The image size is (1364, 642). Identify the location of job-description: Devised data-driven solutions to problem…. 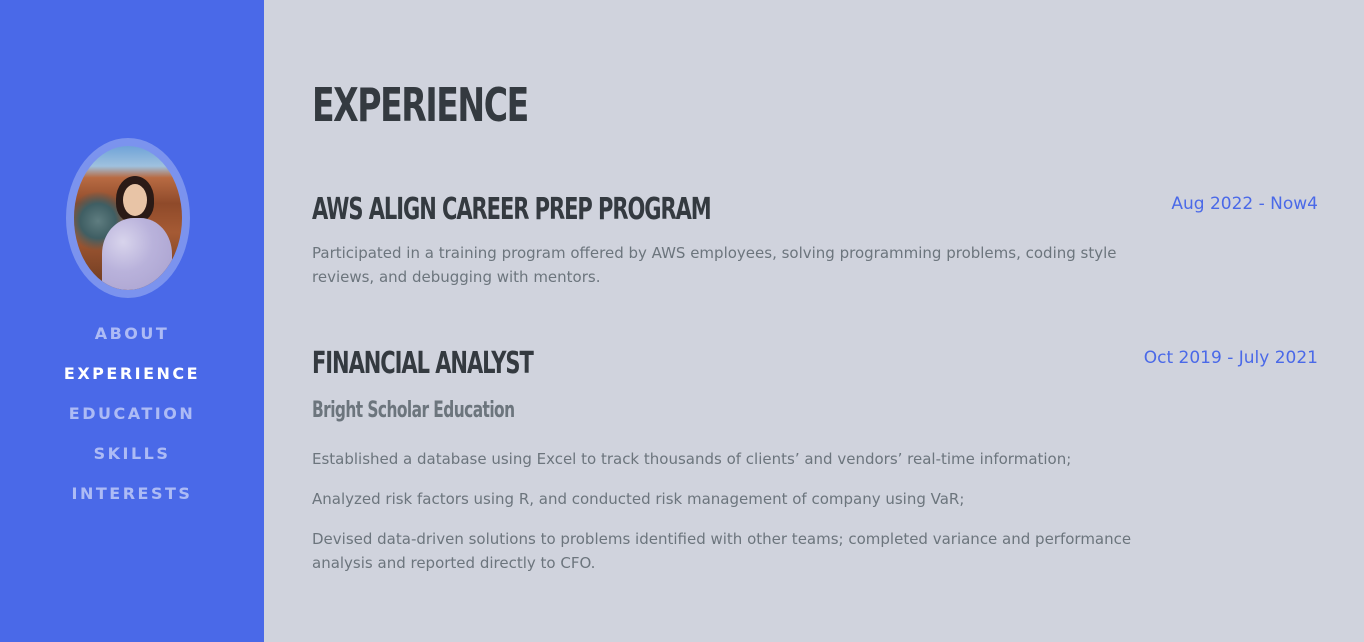
(722, 551).